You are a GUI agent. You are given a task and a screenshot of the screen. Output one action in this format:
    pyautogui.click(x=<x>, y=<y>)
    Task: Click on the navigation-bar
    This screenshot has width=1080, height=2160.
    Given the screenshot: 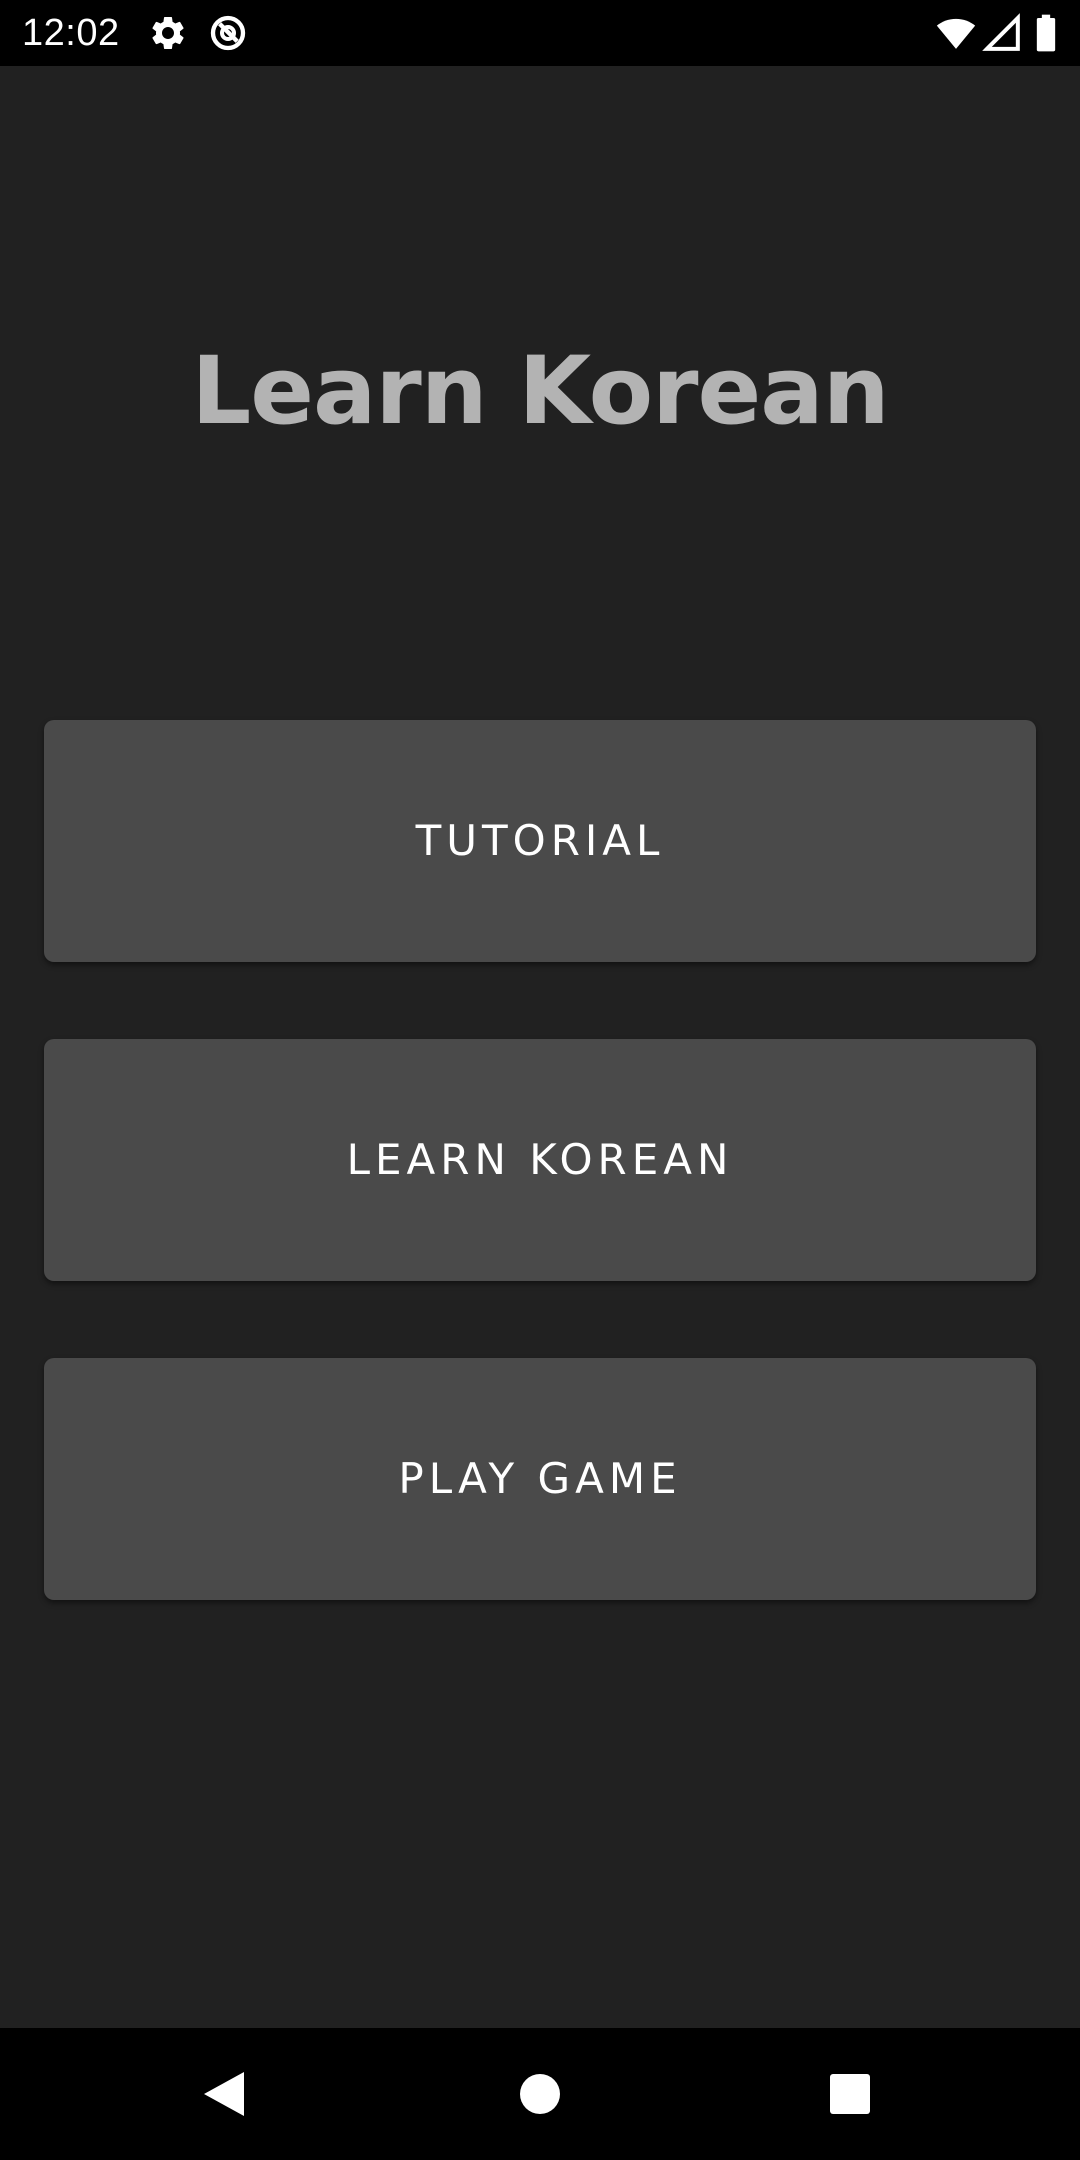 What is the action you would take?
    pyautogui.click(x=540, y=2094)
    